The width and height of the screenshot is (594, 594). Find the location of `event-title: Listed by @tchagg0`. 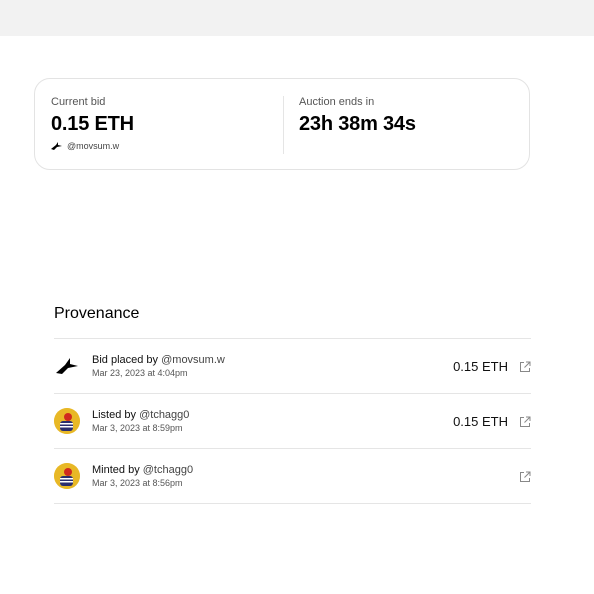

event-title: Listed by @tchagg0 is located at coordinates (140, 415).